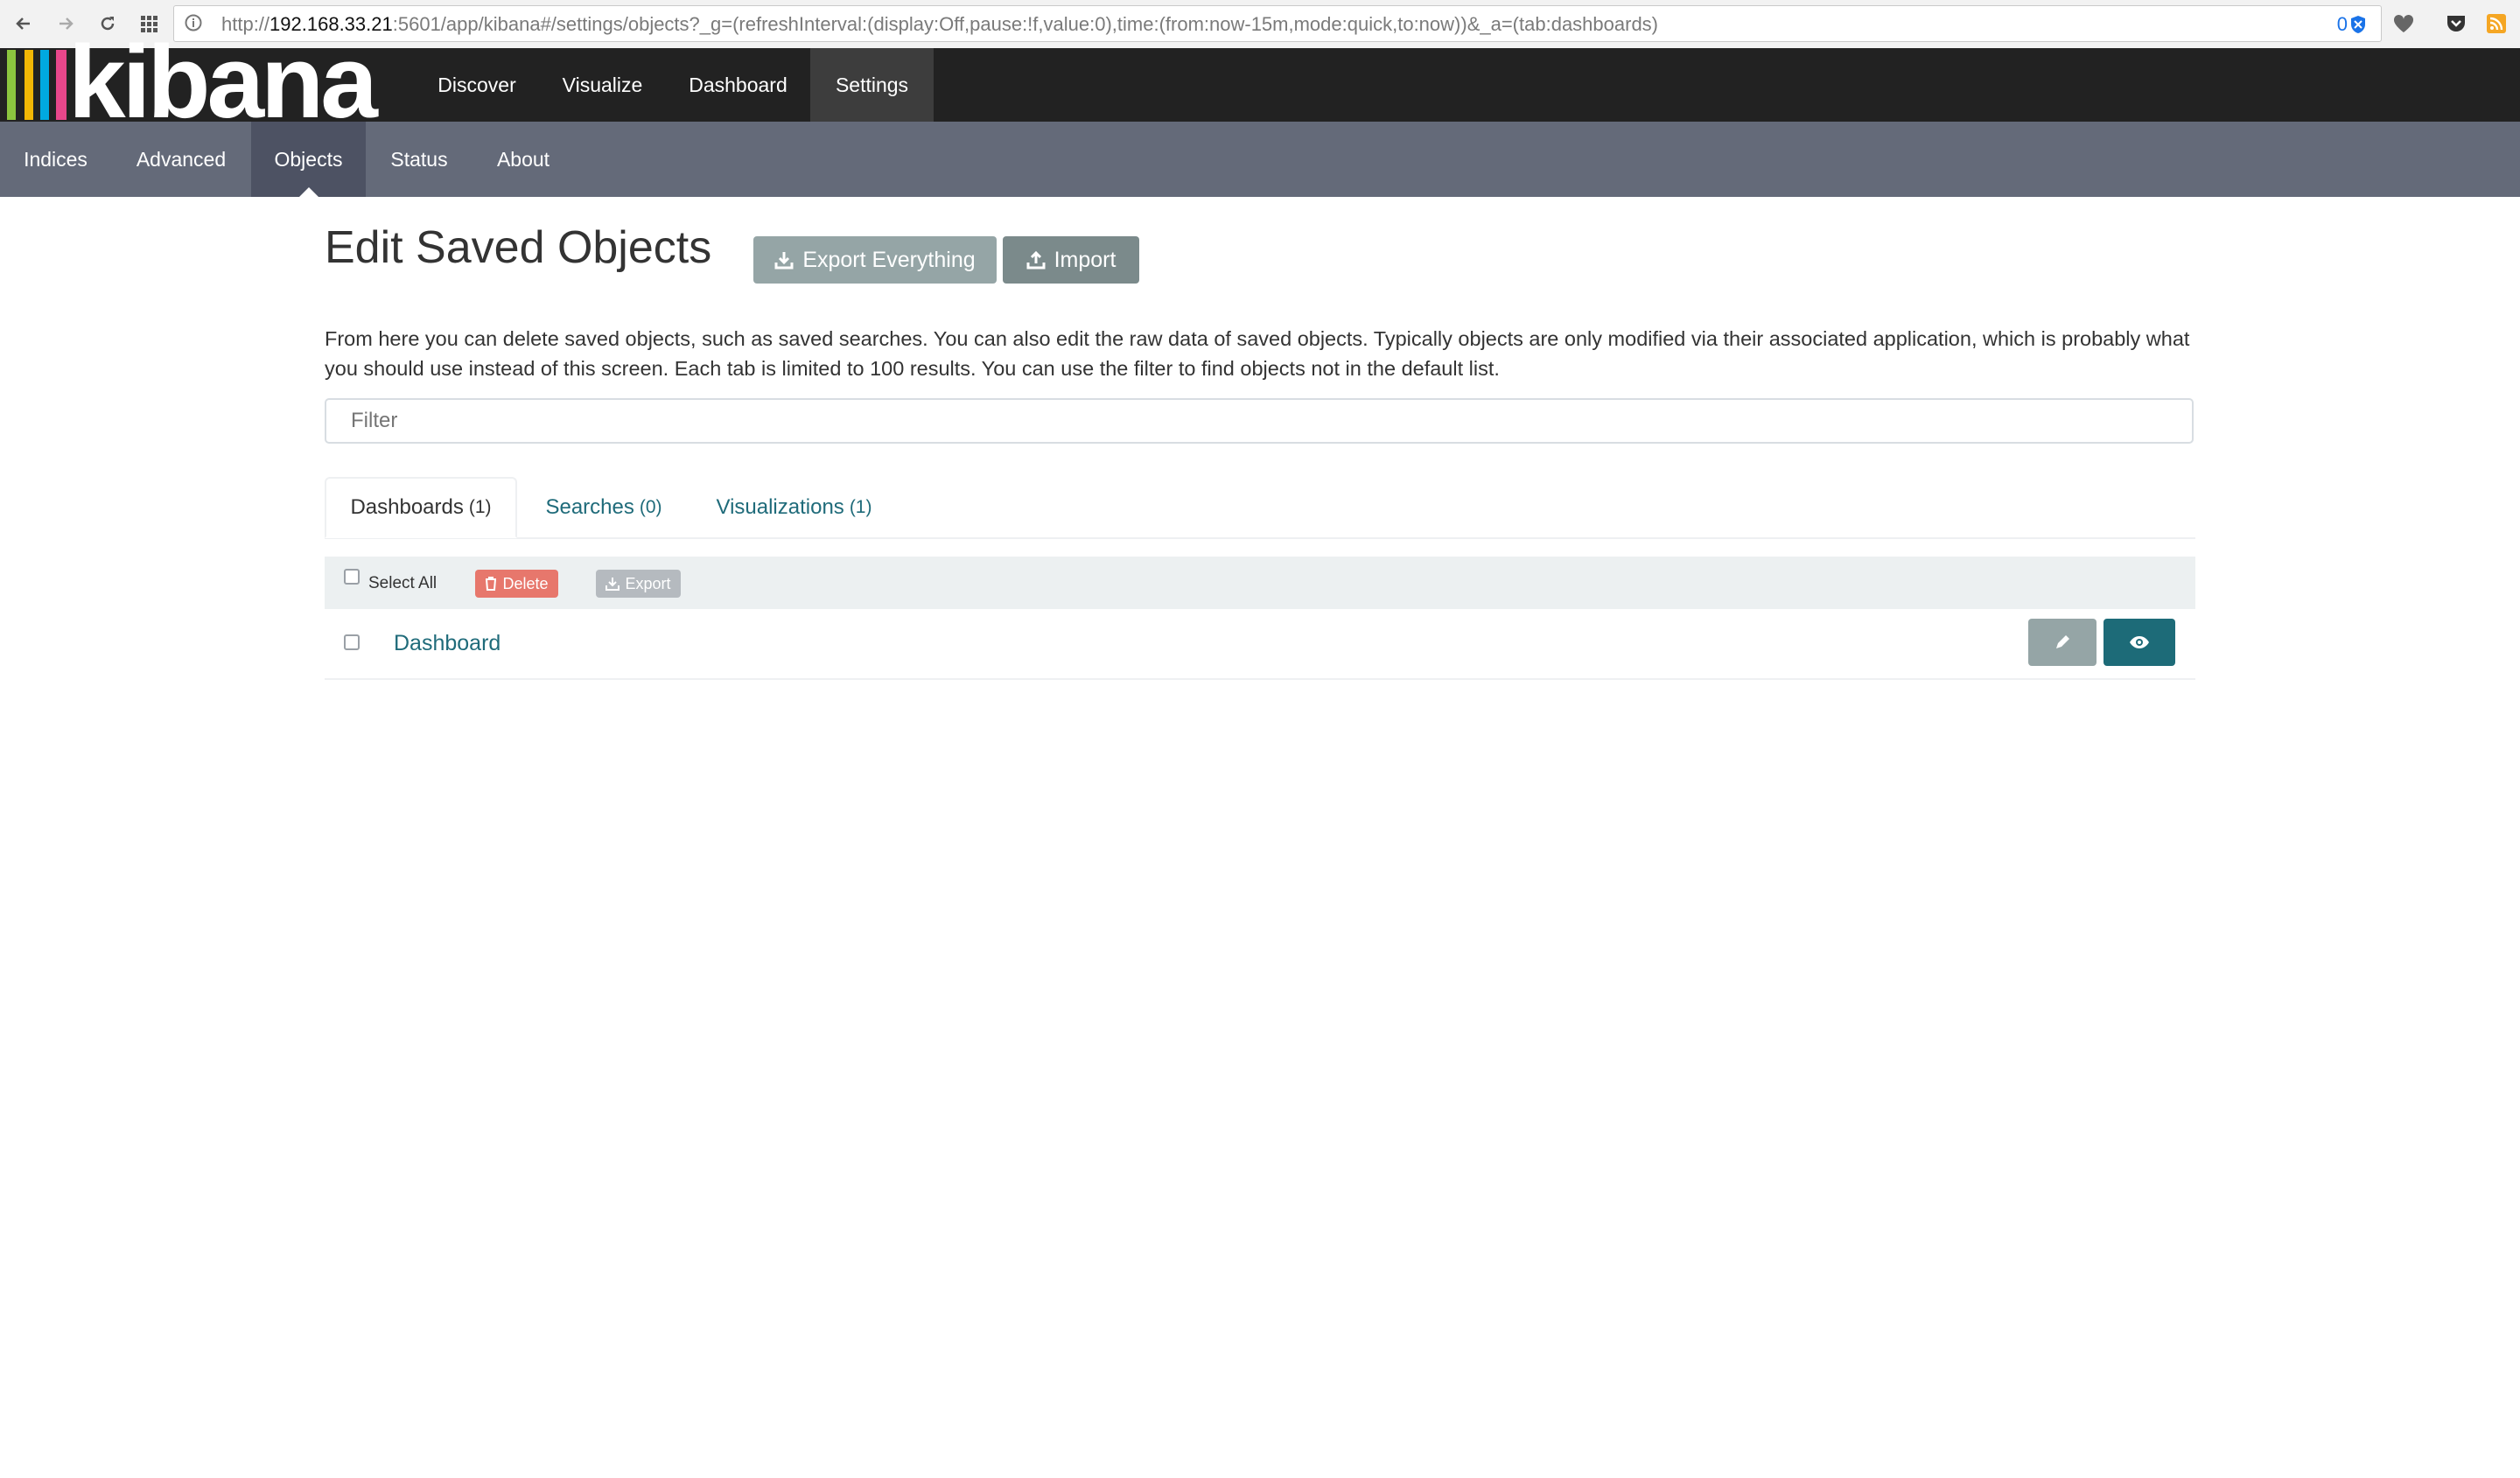  What do you see at coordinates (447, 643) in the screenshot?
I see `object-title-link: Dashboard` at bounding box center [447, 643].